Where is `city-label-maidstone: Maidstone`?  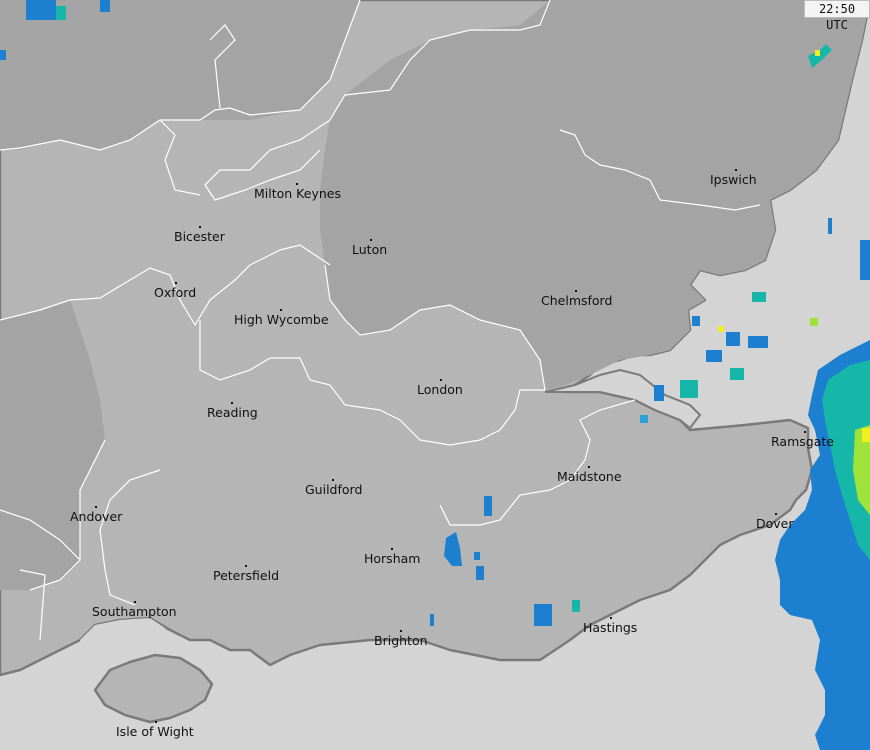
city-label-maidstone: Maidstone is located at coordinates (589, 476).